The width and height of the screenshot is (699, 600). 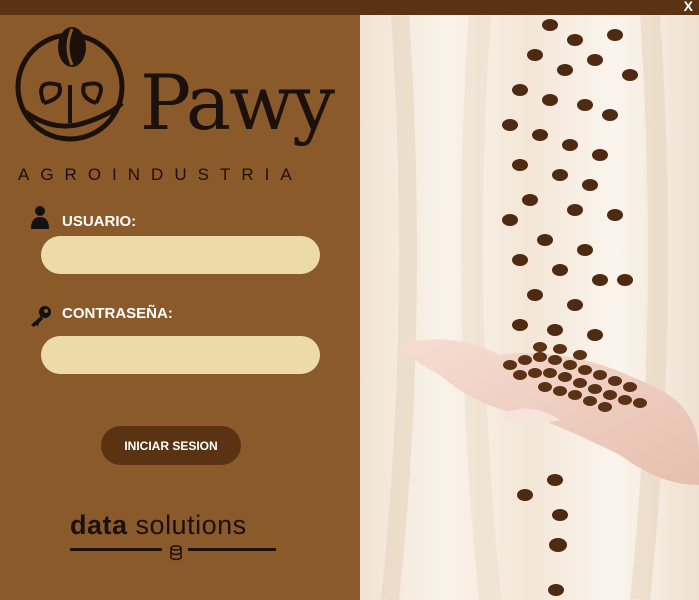 What do you see at coordinates (99, 221) in the screenshot?
I see `username-label: USUARIO:` at bounding box center [99, 221].